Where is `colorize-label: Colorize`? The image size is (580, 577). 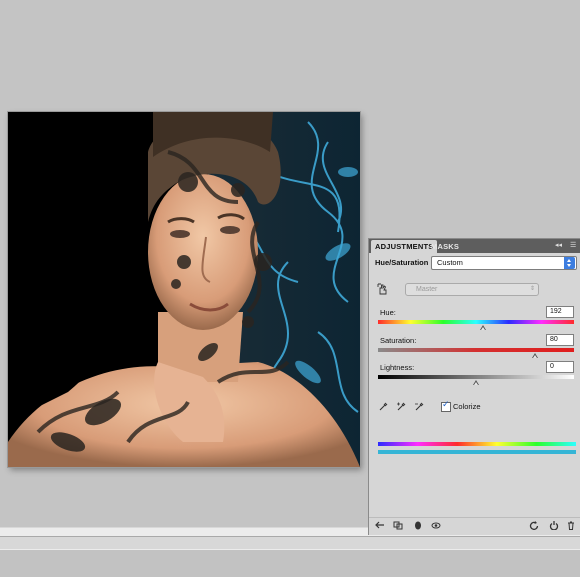 colorize-label: Colorize is located at coordinates (467, 406).